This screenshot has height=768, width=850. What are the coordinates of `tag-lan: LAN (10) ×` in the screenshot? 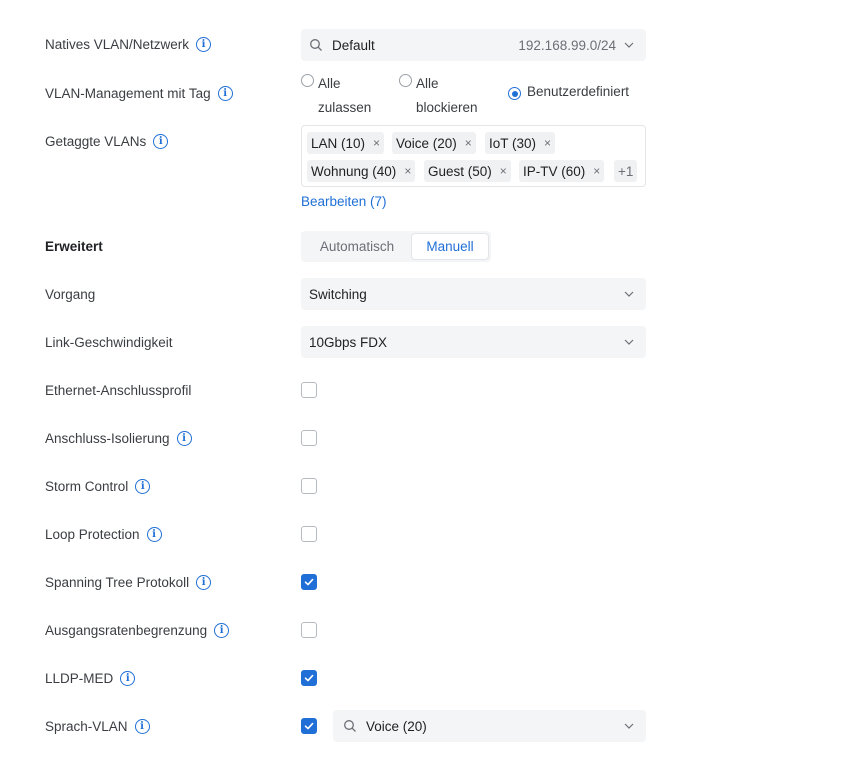 It's located at (346, 143).